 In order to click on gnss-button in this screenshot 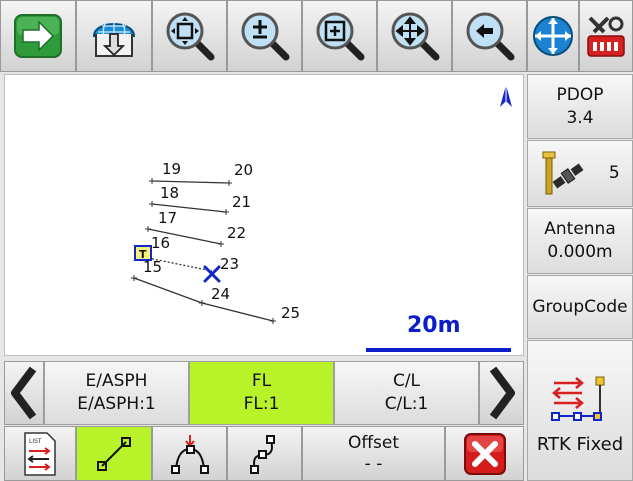, I will do `click(553, 36)`.